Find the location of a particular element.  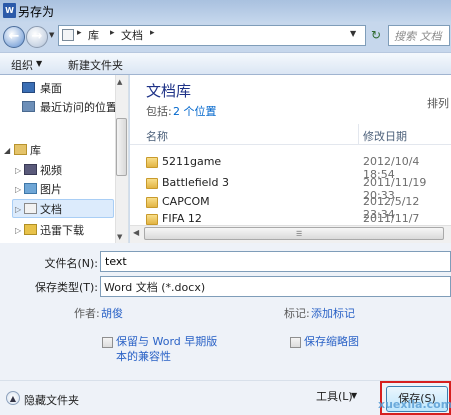

hide-folders-button: 隐藏文件夹 is located at coordinates (51, 400).